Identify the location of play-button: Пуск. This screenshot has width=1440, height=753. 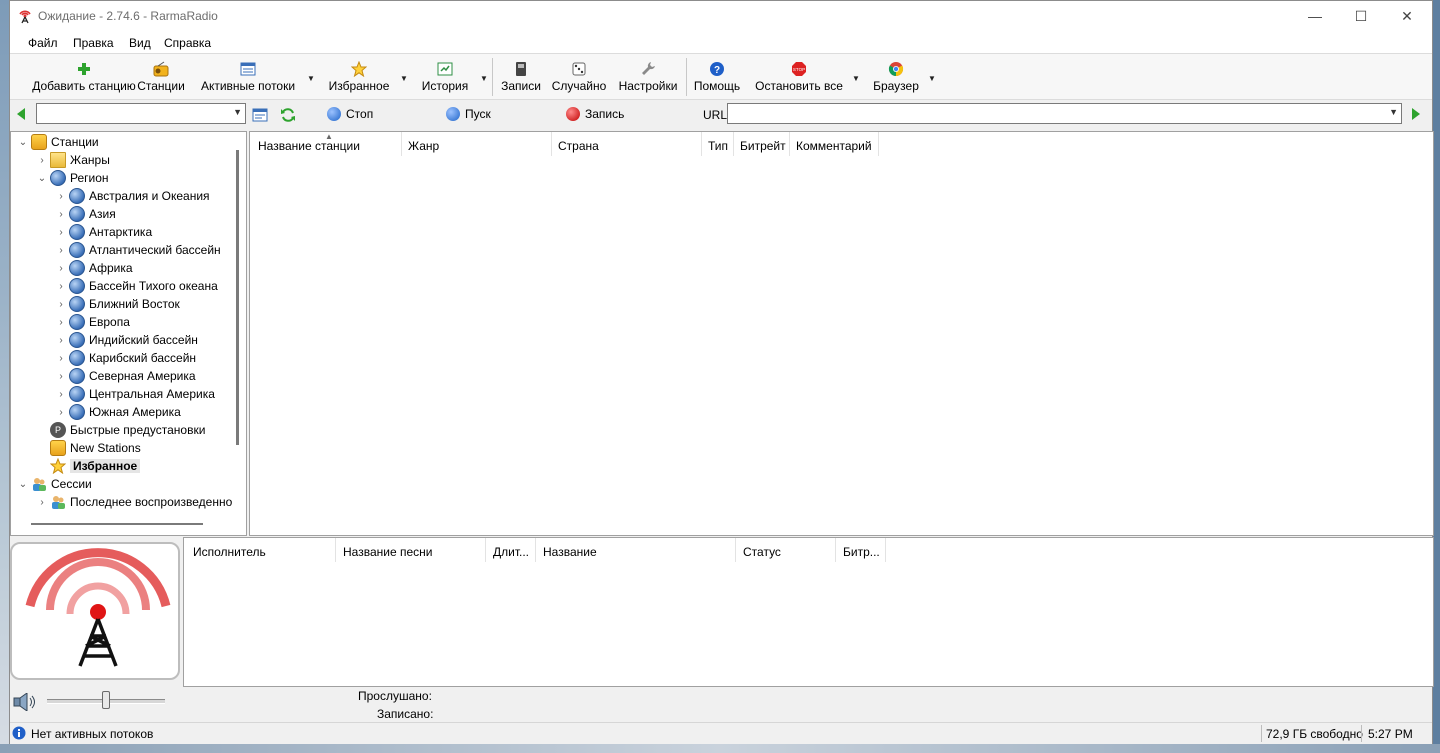
(468, 114).